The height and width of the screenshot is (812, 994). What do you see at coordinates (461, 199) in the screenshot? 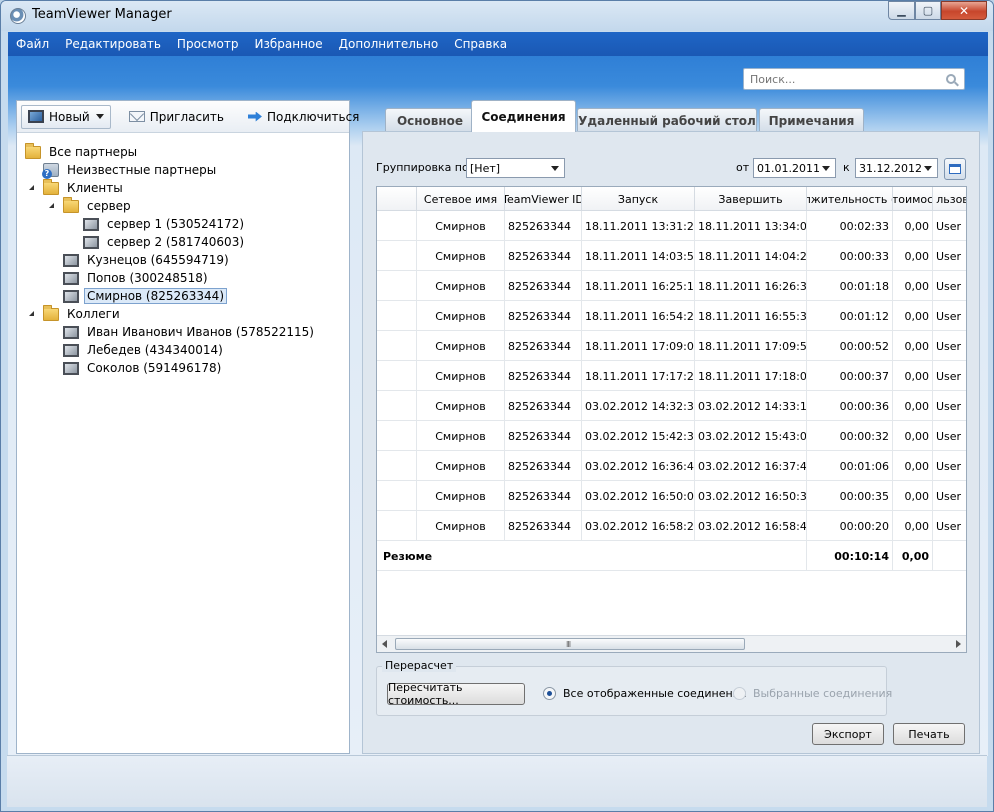
I see `column-header: Сетевое имя` at bounding box center [461, 199].